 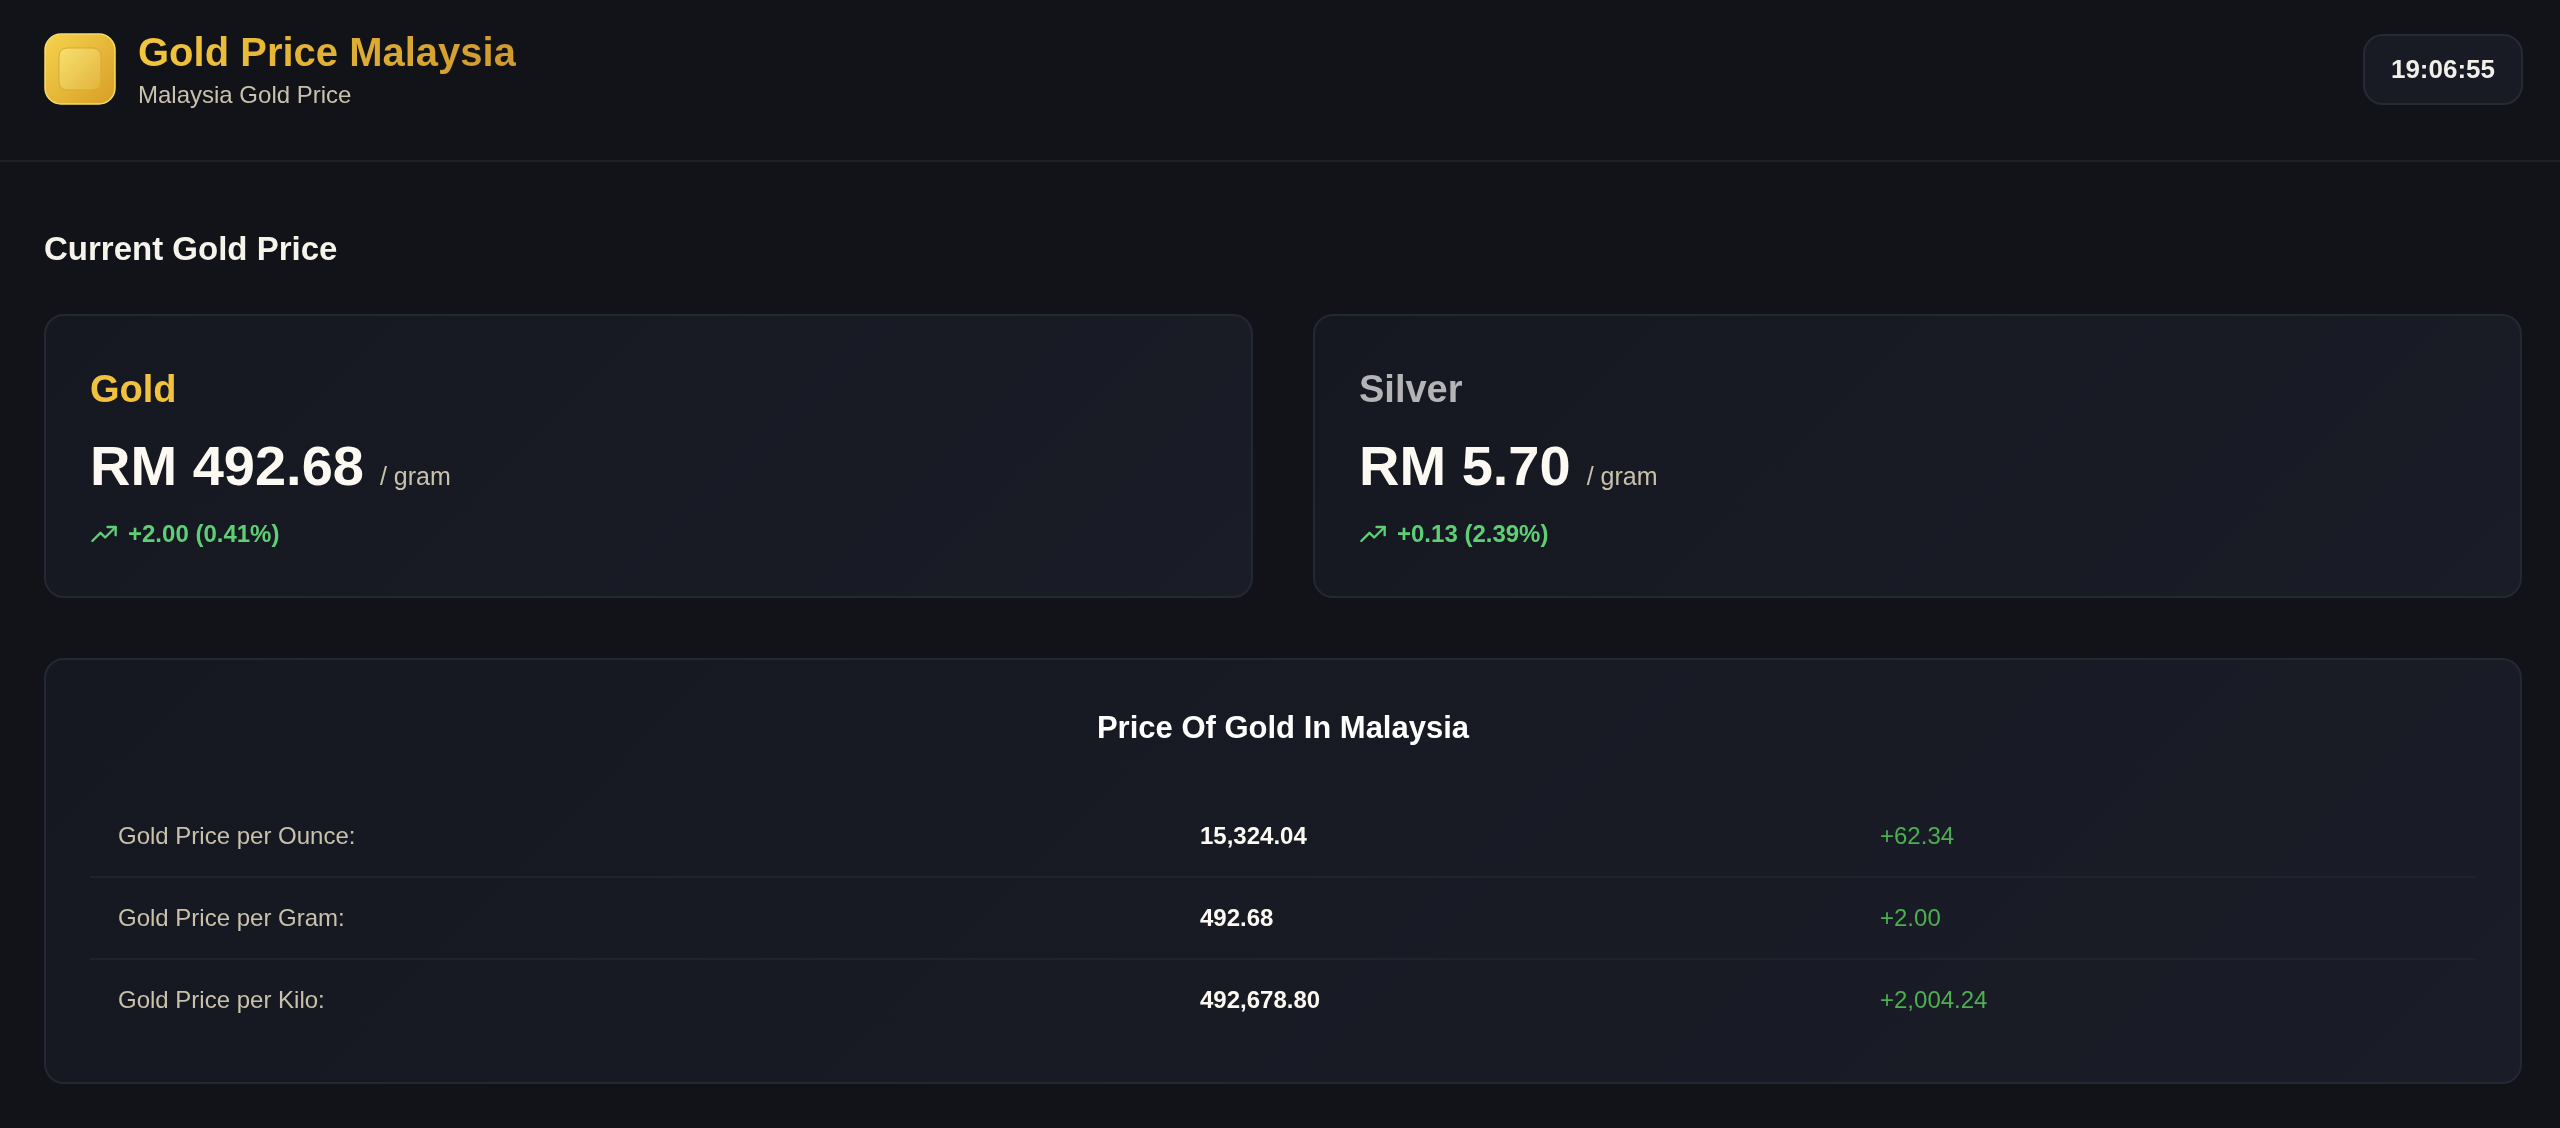 What do you see at coordinates (1237, 918) in the screenshot?
I see `table-cell-text: 492.68` at bounding box center [1237, 918].